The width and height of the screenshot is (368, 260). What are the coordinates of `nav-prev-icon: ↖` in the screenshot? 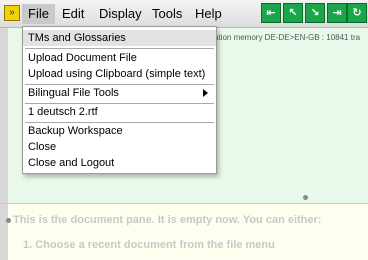 It's located at (293, 13).